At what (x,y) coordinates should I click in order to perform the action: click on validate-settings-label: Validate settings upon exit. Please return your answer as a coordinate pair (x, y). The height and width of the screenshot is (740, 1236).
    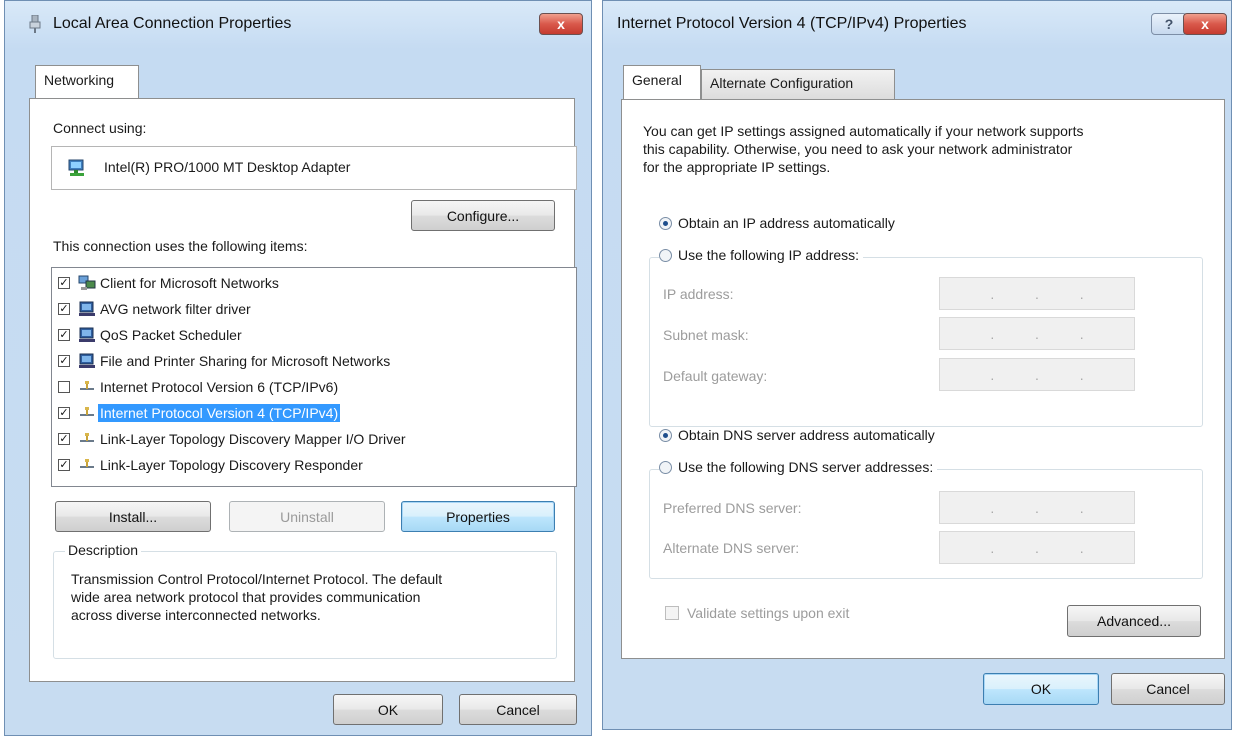
    Looking at the image, I should click on (768, 613).